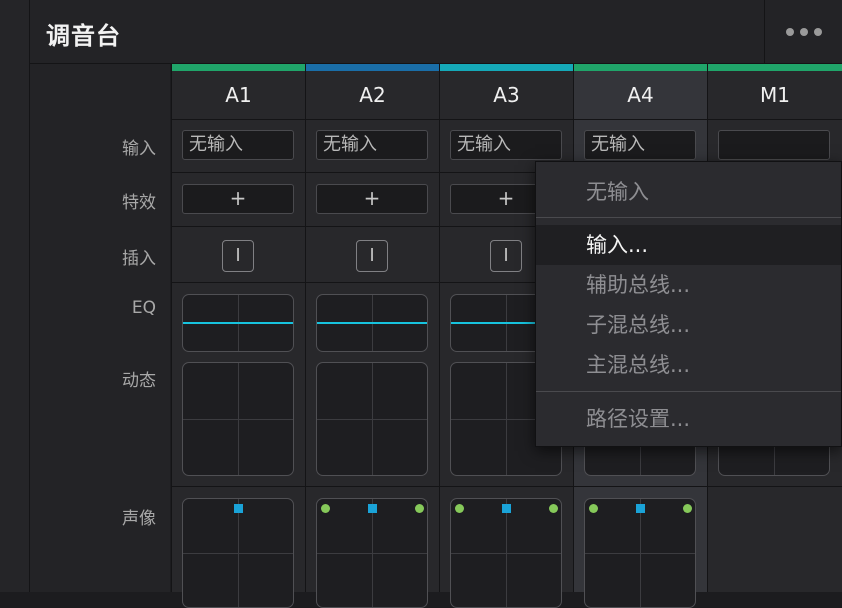 The height and width of the screenshot is (608, 842). I want to click on channel-strip-a2: A2 无输入 + I, so click(372, 336).